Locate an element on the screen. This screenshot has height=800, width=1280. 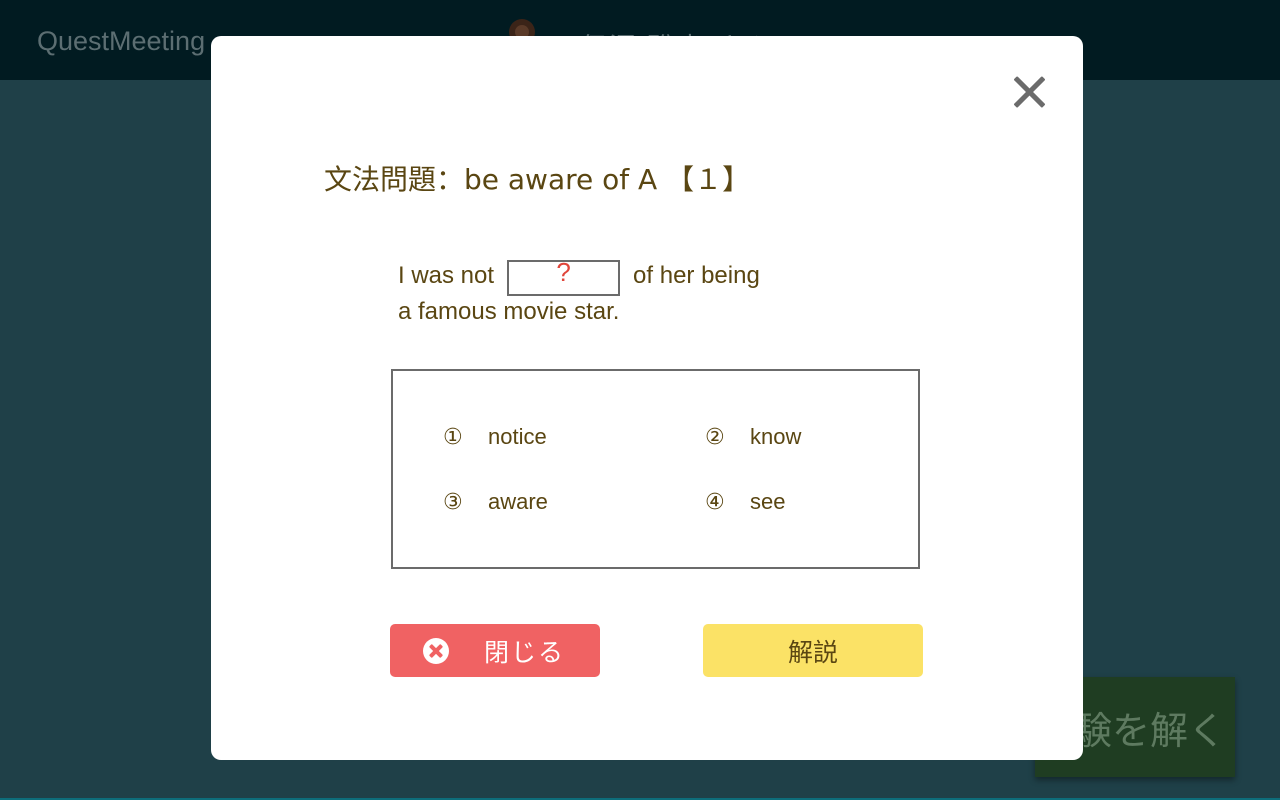
choice-text: know is located at coordinates (776, 436).